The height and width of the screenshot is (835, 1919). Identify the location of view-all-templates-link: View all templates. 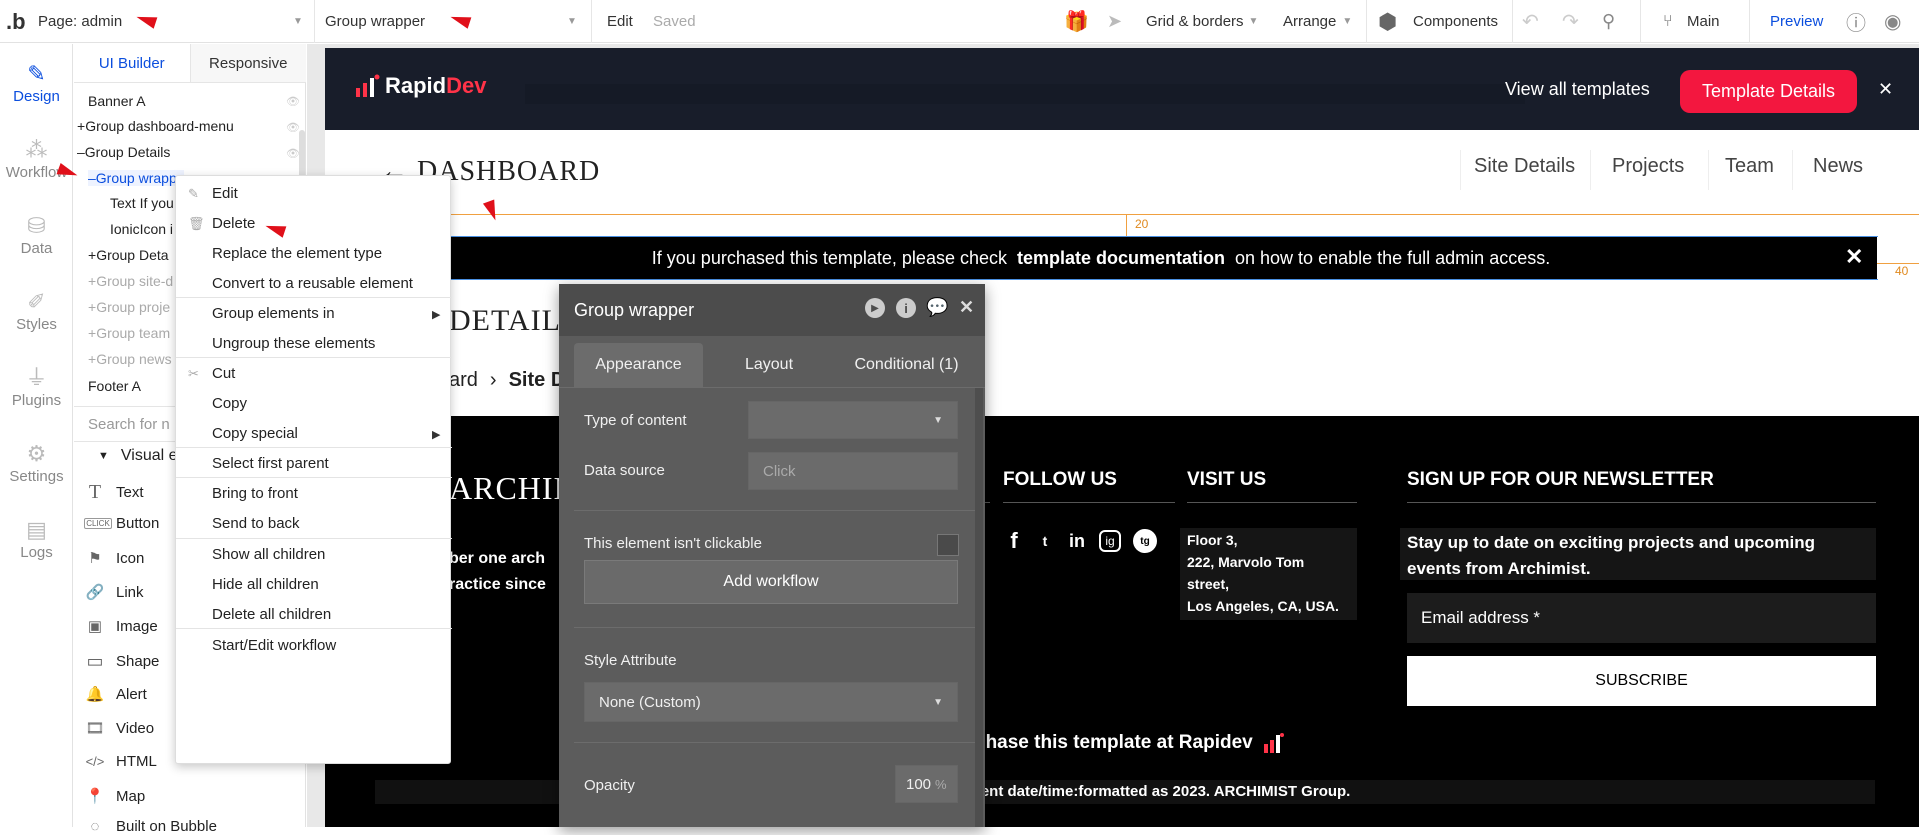
(1577, 89).